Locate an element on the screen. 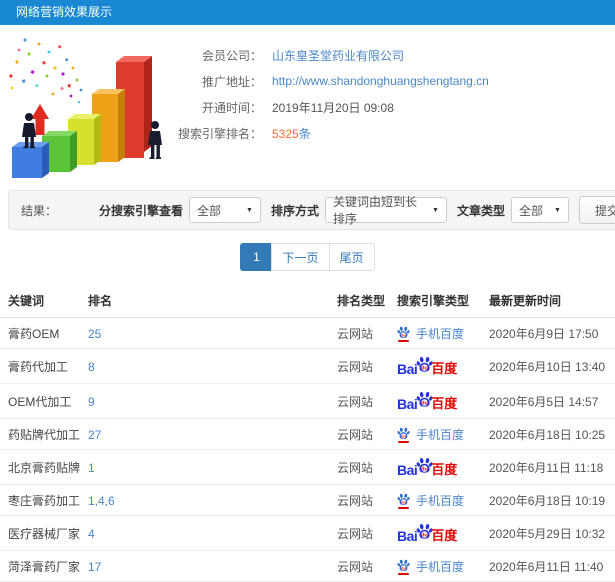 The width and height of the screenshot is (615, 582). submit-button: 提交 is located at coordinates (596, 210).